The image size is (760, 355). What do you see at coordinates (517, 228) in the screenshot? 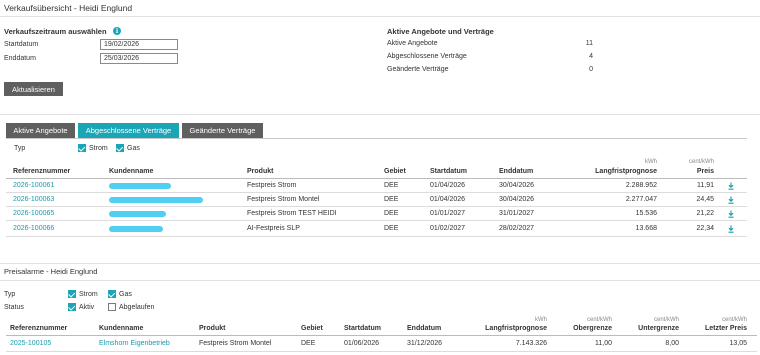
I see `contract-end: 28/02/2027` at bounding box center [517, 228].